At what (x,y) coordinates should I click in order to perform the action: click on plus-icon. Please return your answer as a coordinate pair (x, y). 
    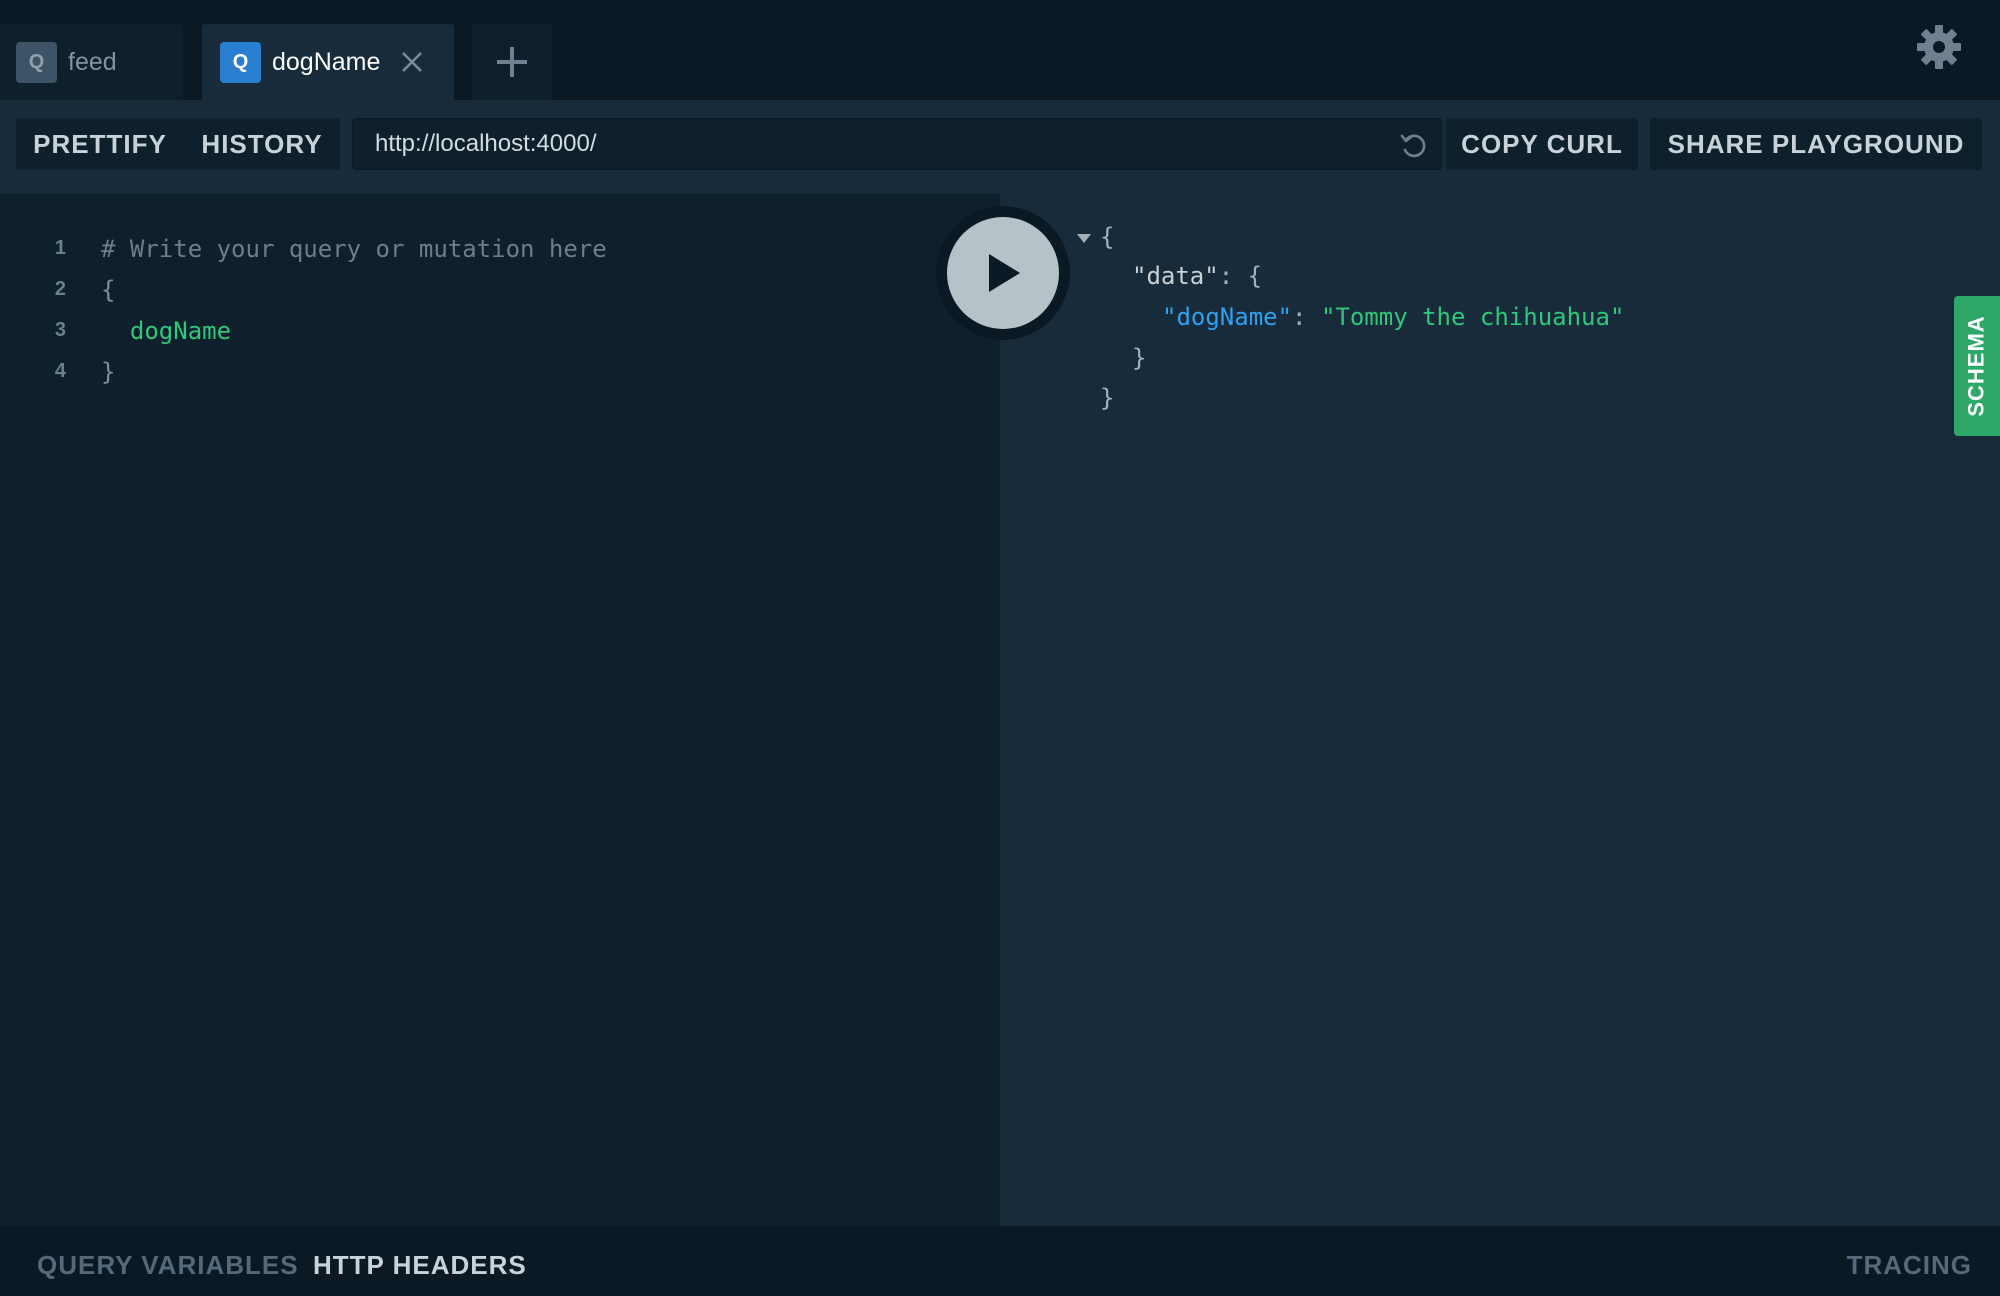
    Looking at the image, I should click on (512, 62).